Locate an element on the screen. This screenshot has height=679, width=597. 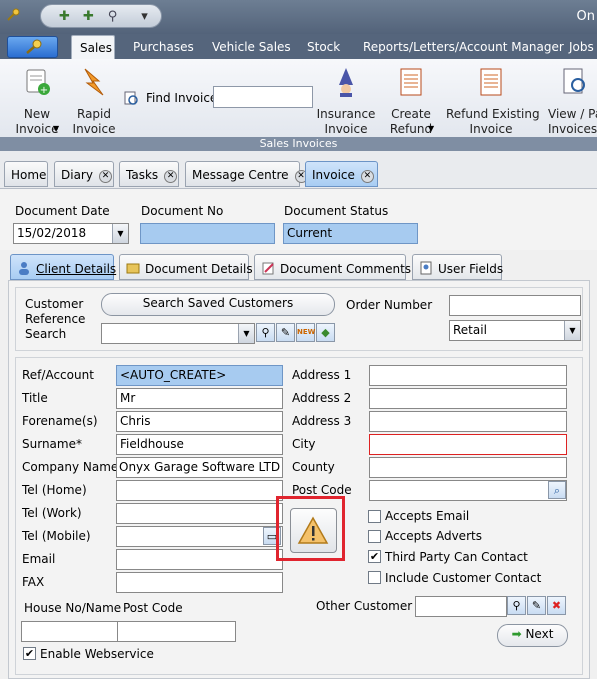
address-1-input is located at coordinates (468, 375).